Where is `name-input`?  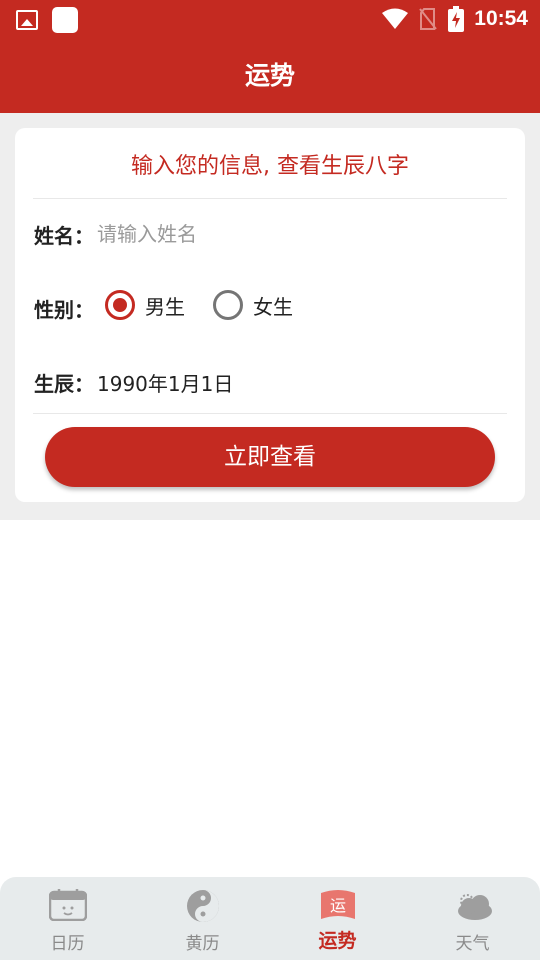
name-input is located at coordinates (287, 234).